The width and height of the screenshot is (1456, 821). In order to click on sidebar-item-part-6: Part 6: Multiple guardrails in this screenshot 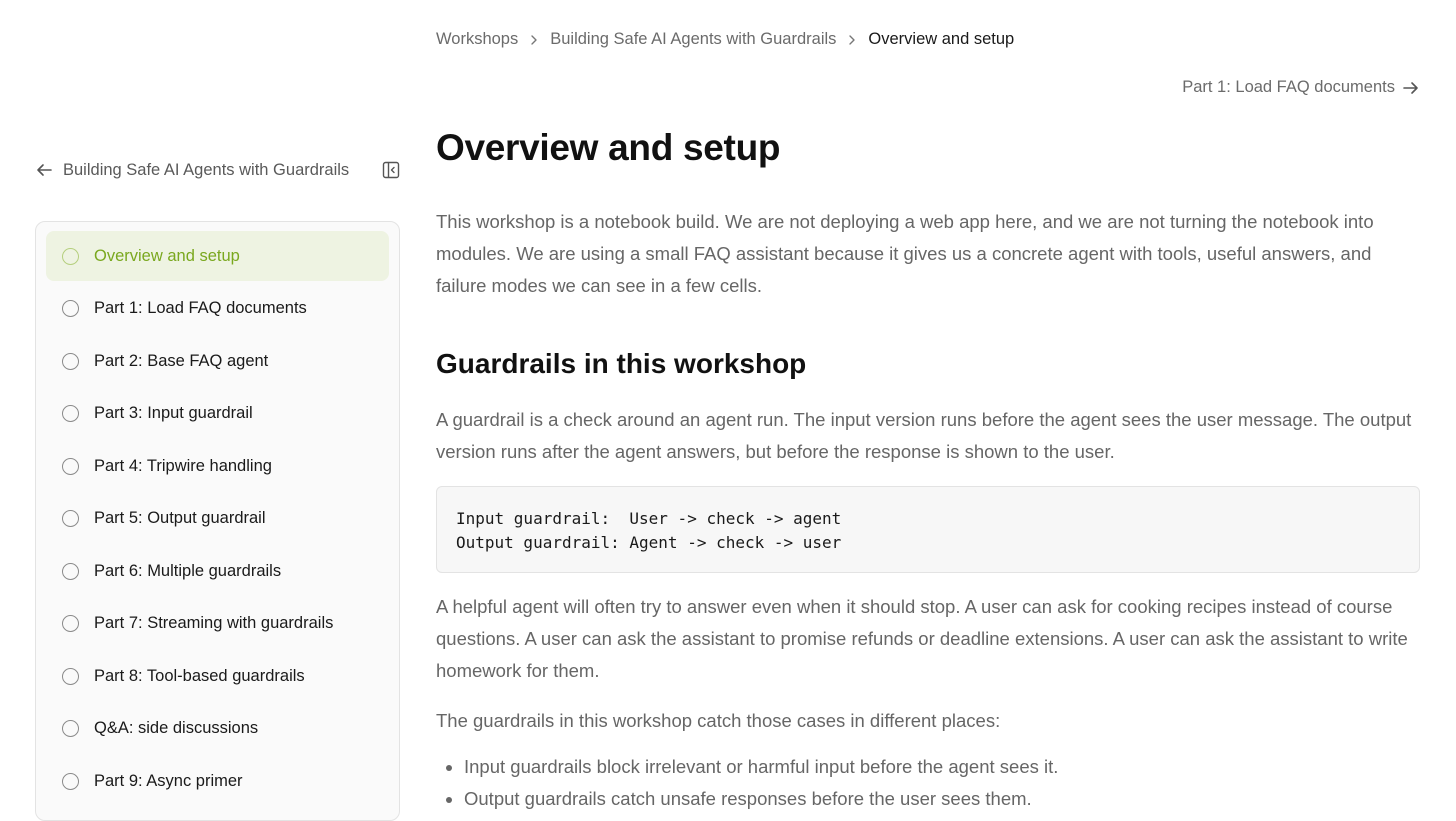, I will do `click(217, 571)`.